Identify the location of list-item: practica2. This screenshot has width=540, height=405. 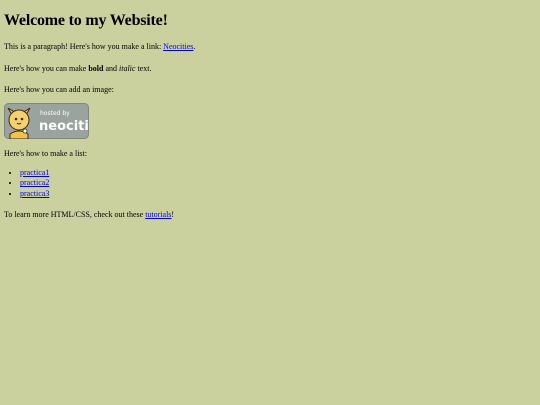
(278, 182).